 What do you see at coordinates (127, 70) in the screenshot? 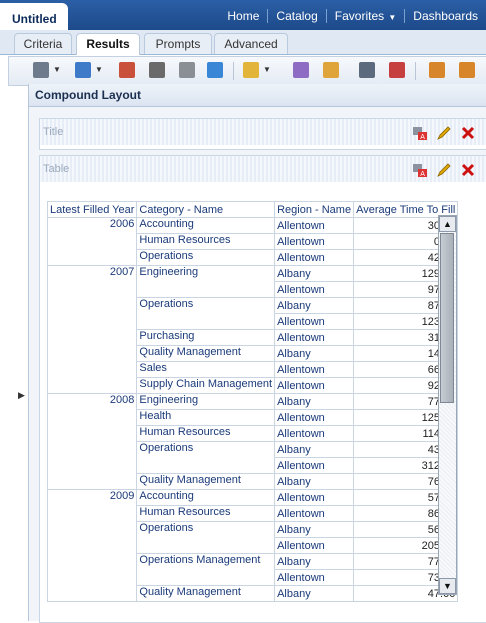
I see `schedule-icon` at bounding box center [127, 70].